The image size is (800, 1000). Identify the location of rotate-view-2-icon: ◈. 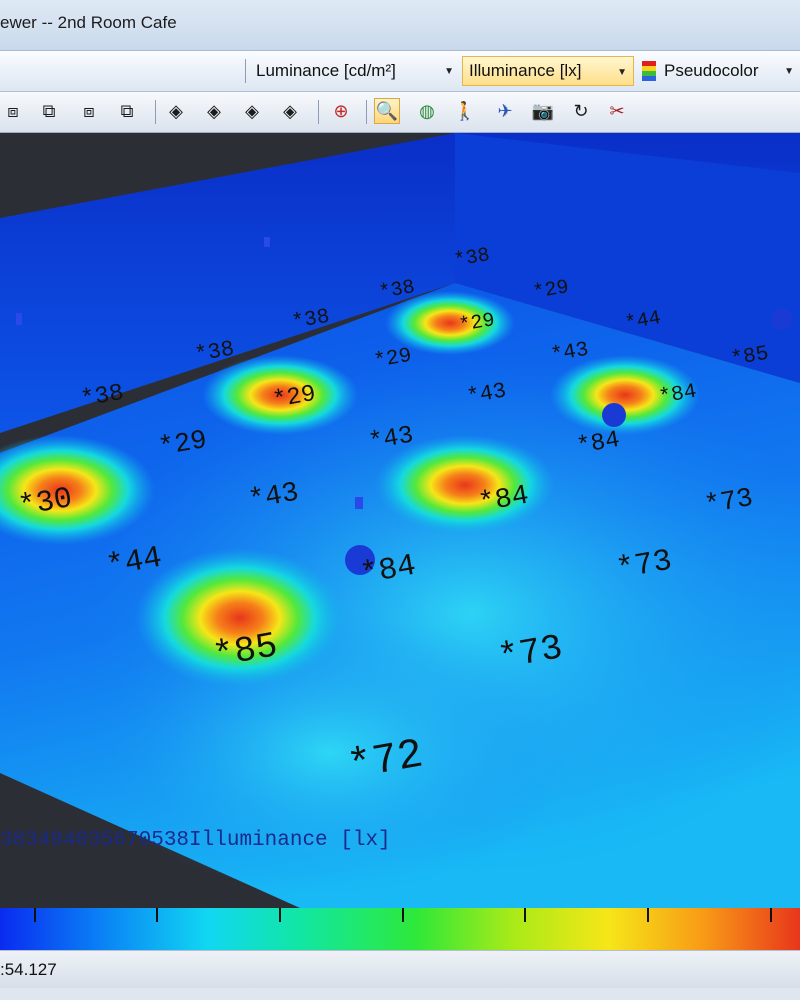
(214, 111).